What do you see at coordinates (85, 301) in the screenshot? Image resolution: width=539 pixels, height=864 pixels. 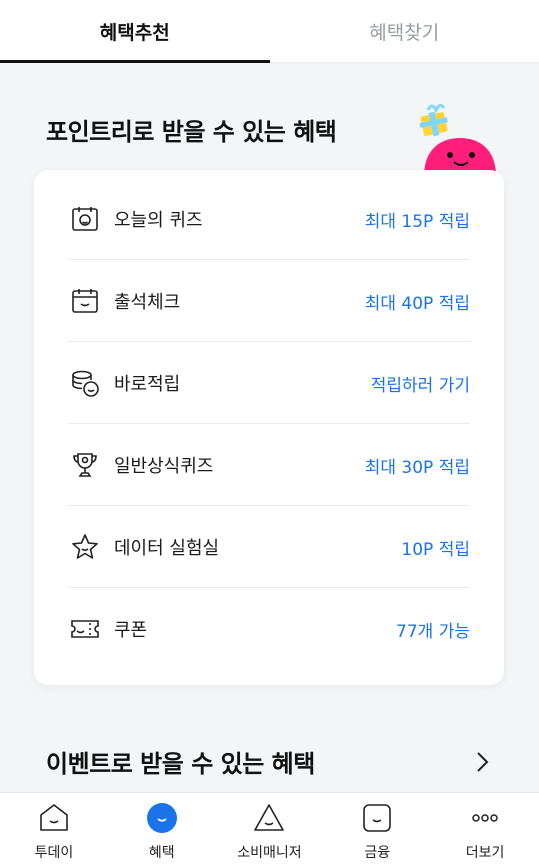 I see `calendar-icon` at bounding box center [85, 301].